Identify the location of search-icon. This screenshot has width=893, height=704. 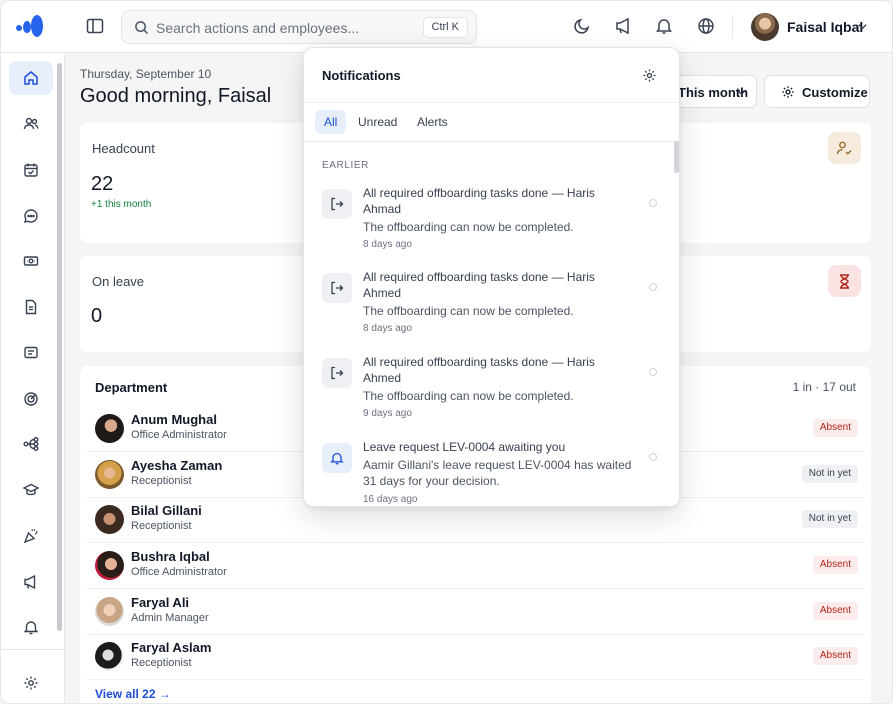
(142, 28).